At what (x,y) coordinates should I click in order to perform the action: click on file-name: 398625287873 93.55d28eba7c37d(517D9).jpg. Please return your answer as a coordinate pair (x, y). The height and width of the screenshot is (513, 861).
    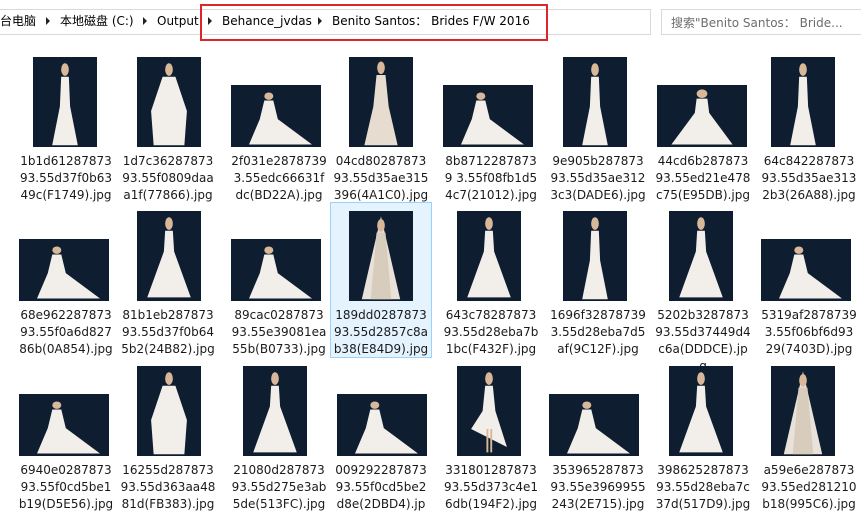
    Looking at the image, I should click on (703, 487).